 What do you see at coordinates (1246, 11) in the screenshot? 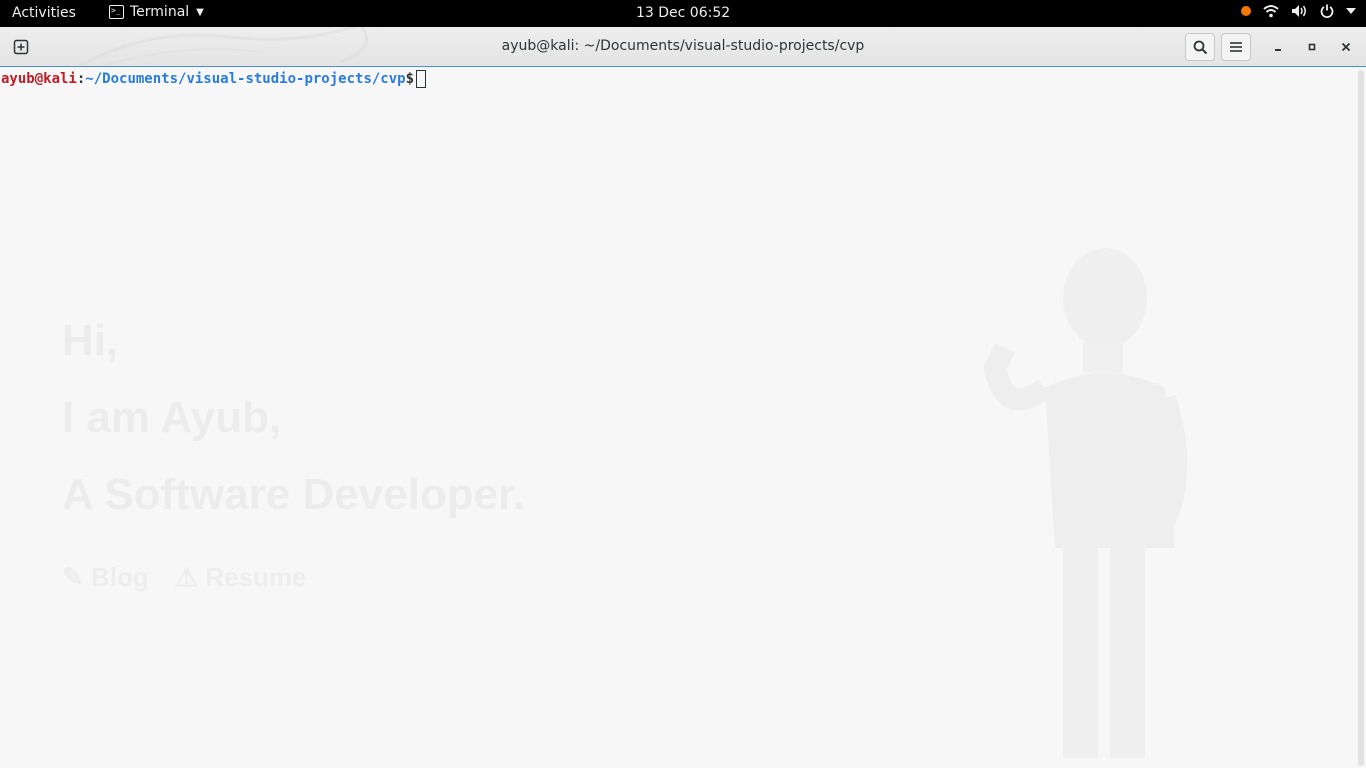
I see `recording-indicator-icon` at bounding box center [1246, 11].